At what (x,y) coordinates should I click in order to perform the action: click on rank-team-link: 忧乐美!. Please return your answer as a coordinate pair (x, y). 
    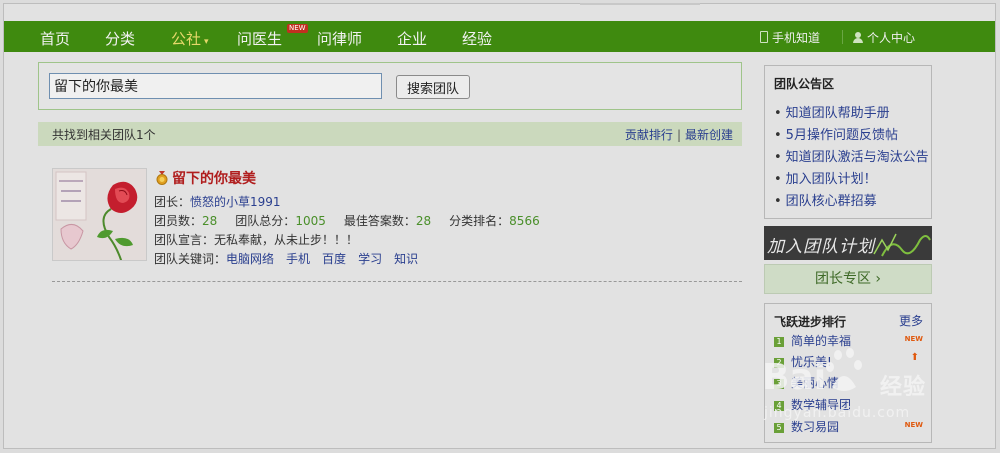
    Looking at the image, I should click on (811, 362).